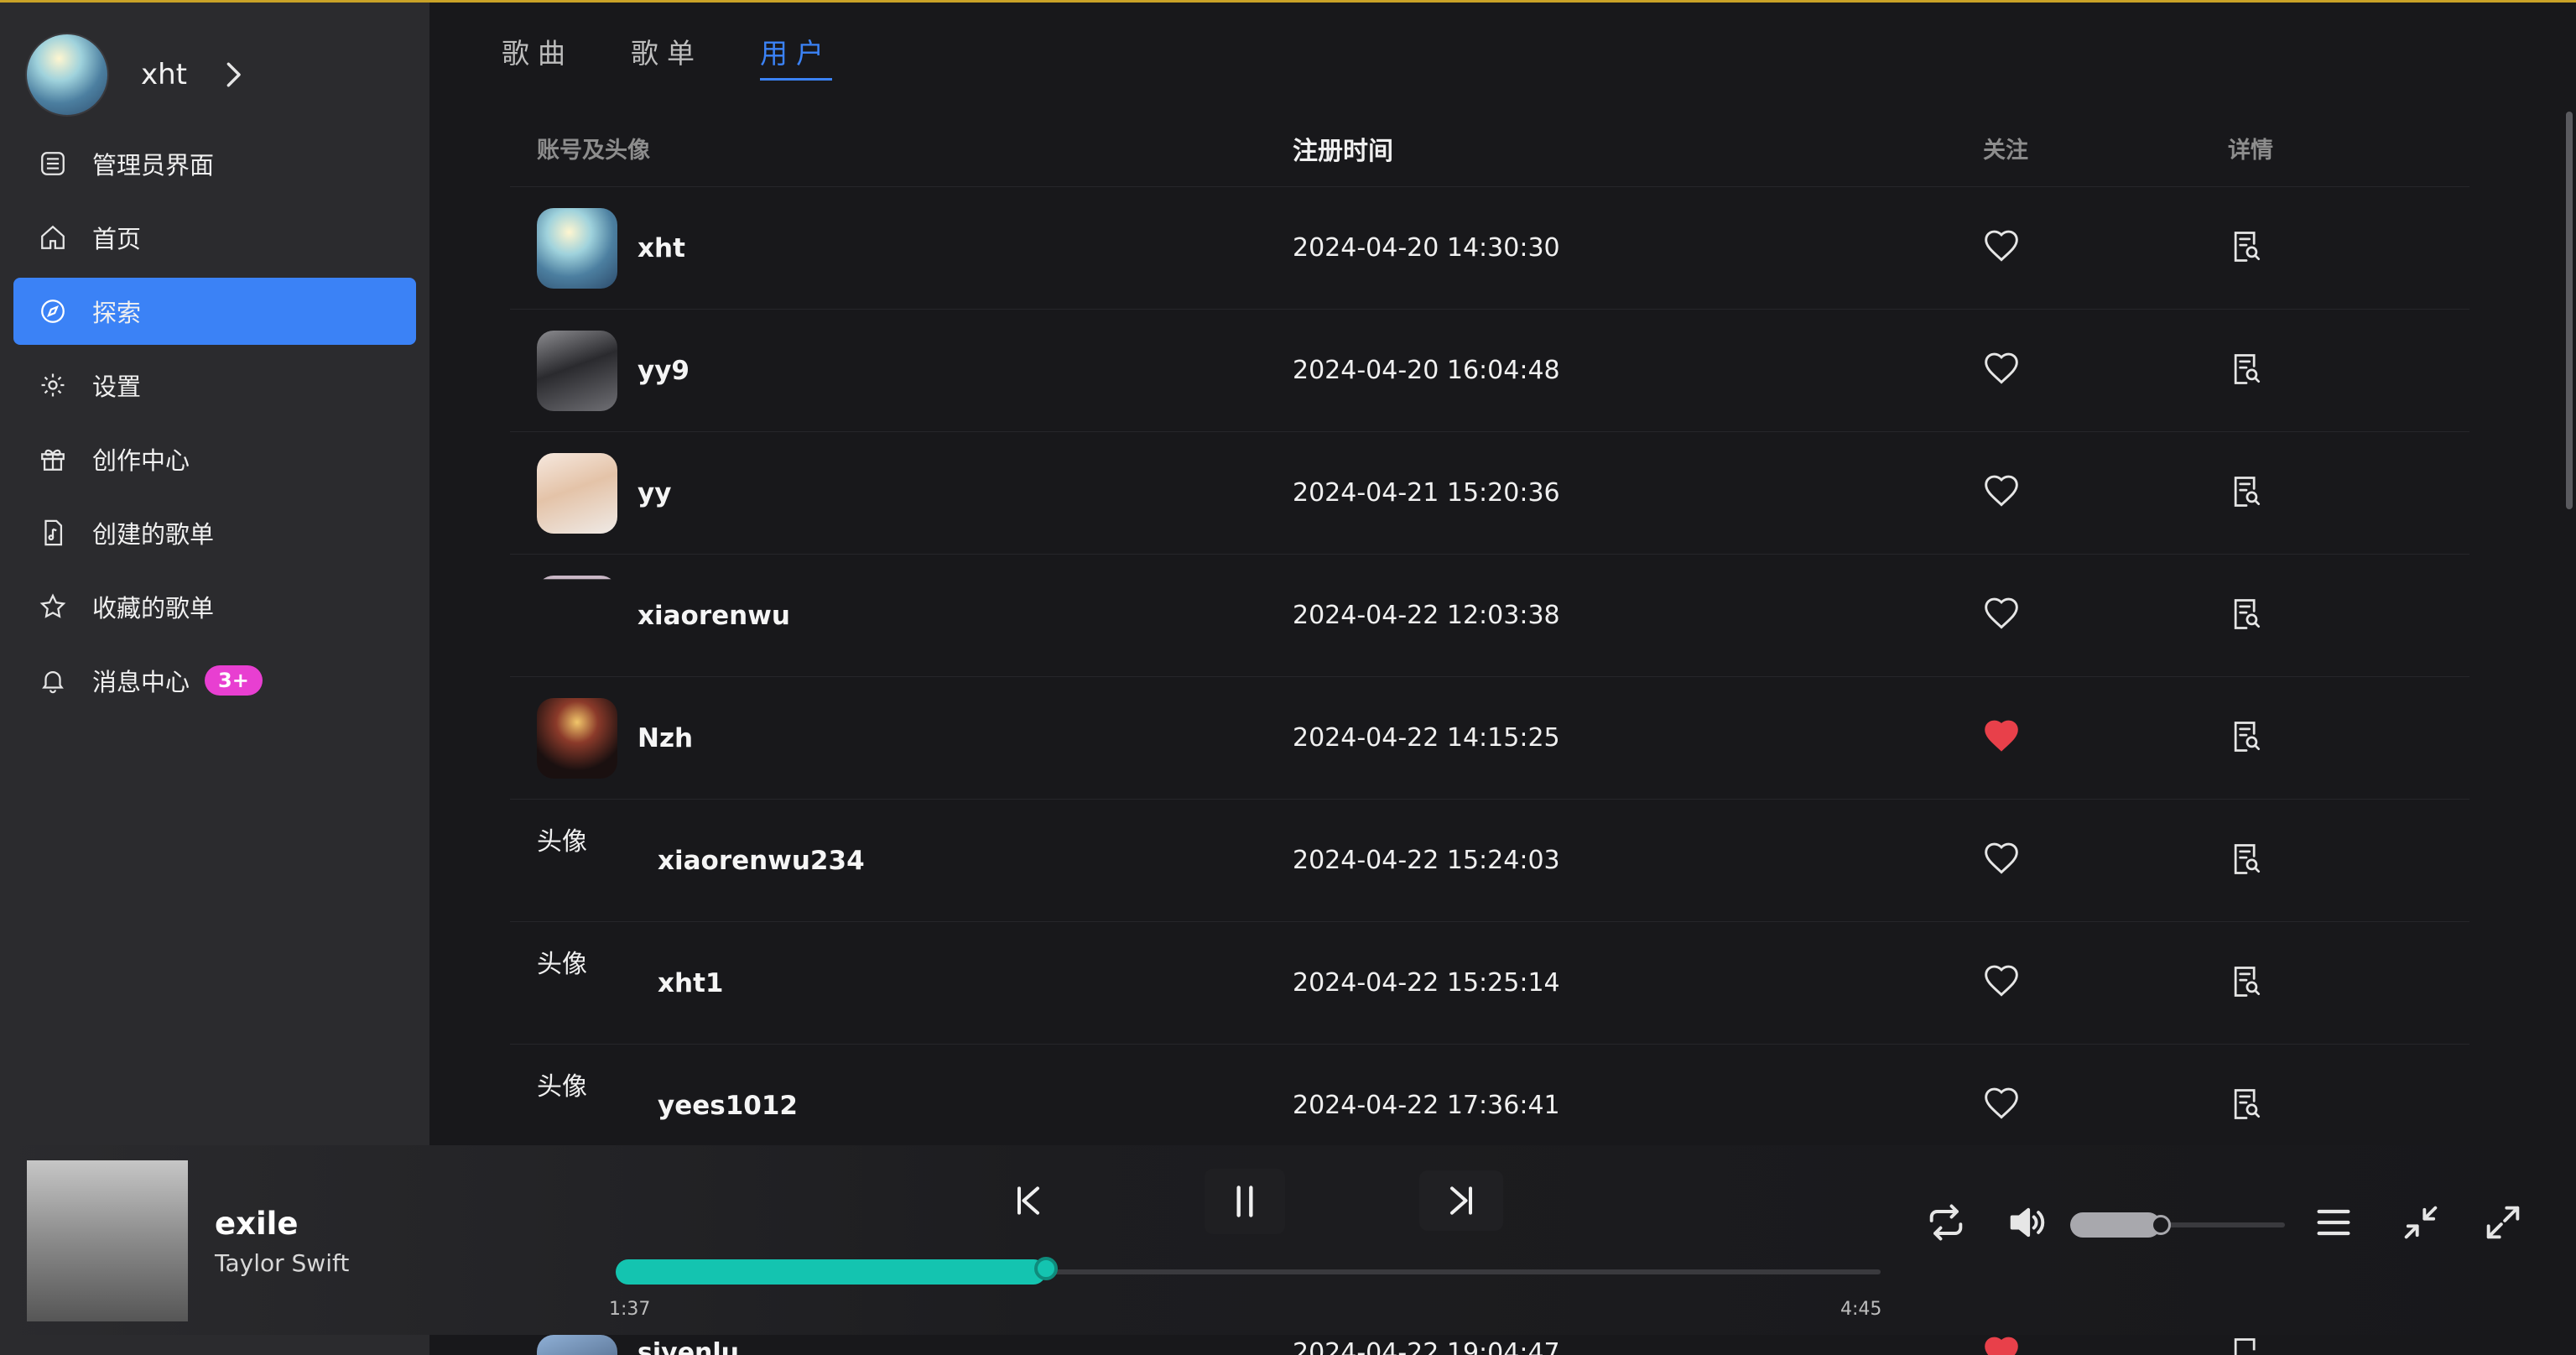 This screenshot has height=1355, width=2576. What do you see at coordinates (282, 1263) in the screenshot?
I see `song-artist: Taylor Swift` at bounding box center [282, 1263].